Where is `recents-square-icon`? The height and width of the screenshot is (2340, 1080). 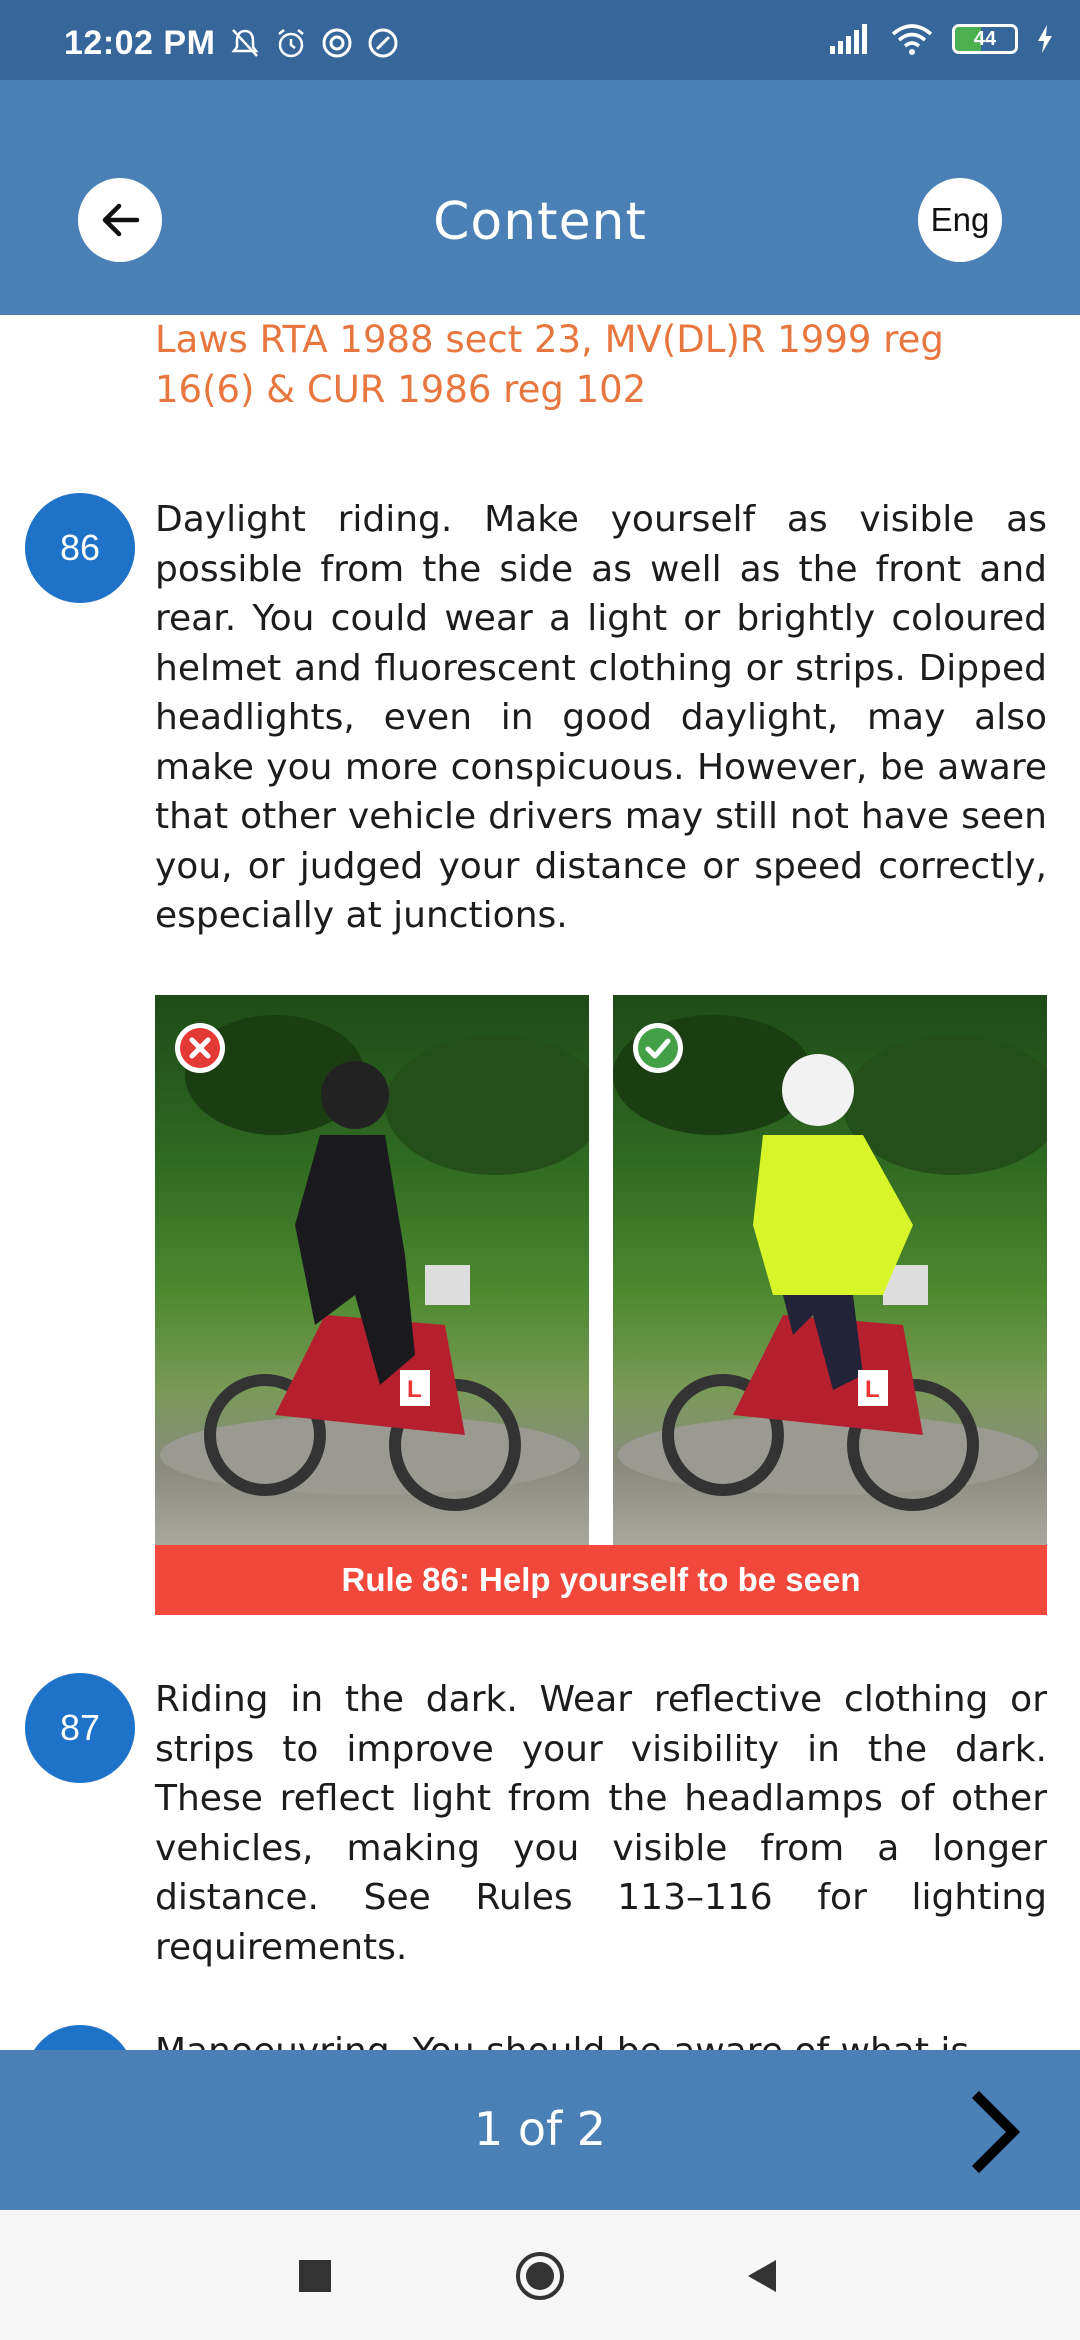 recents-square-icon is located at coordinates (315, 2276).